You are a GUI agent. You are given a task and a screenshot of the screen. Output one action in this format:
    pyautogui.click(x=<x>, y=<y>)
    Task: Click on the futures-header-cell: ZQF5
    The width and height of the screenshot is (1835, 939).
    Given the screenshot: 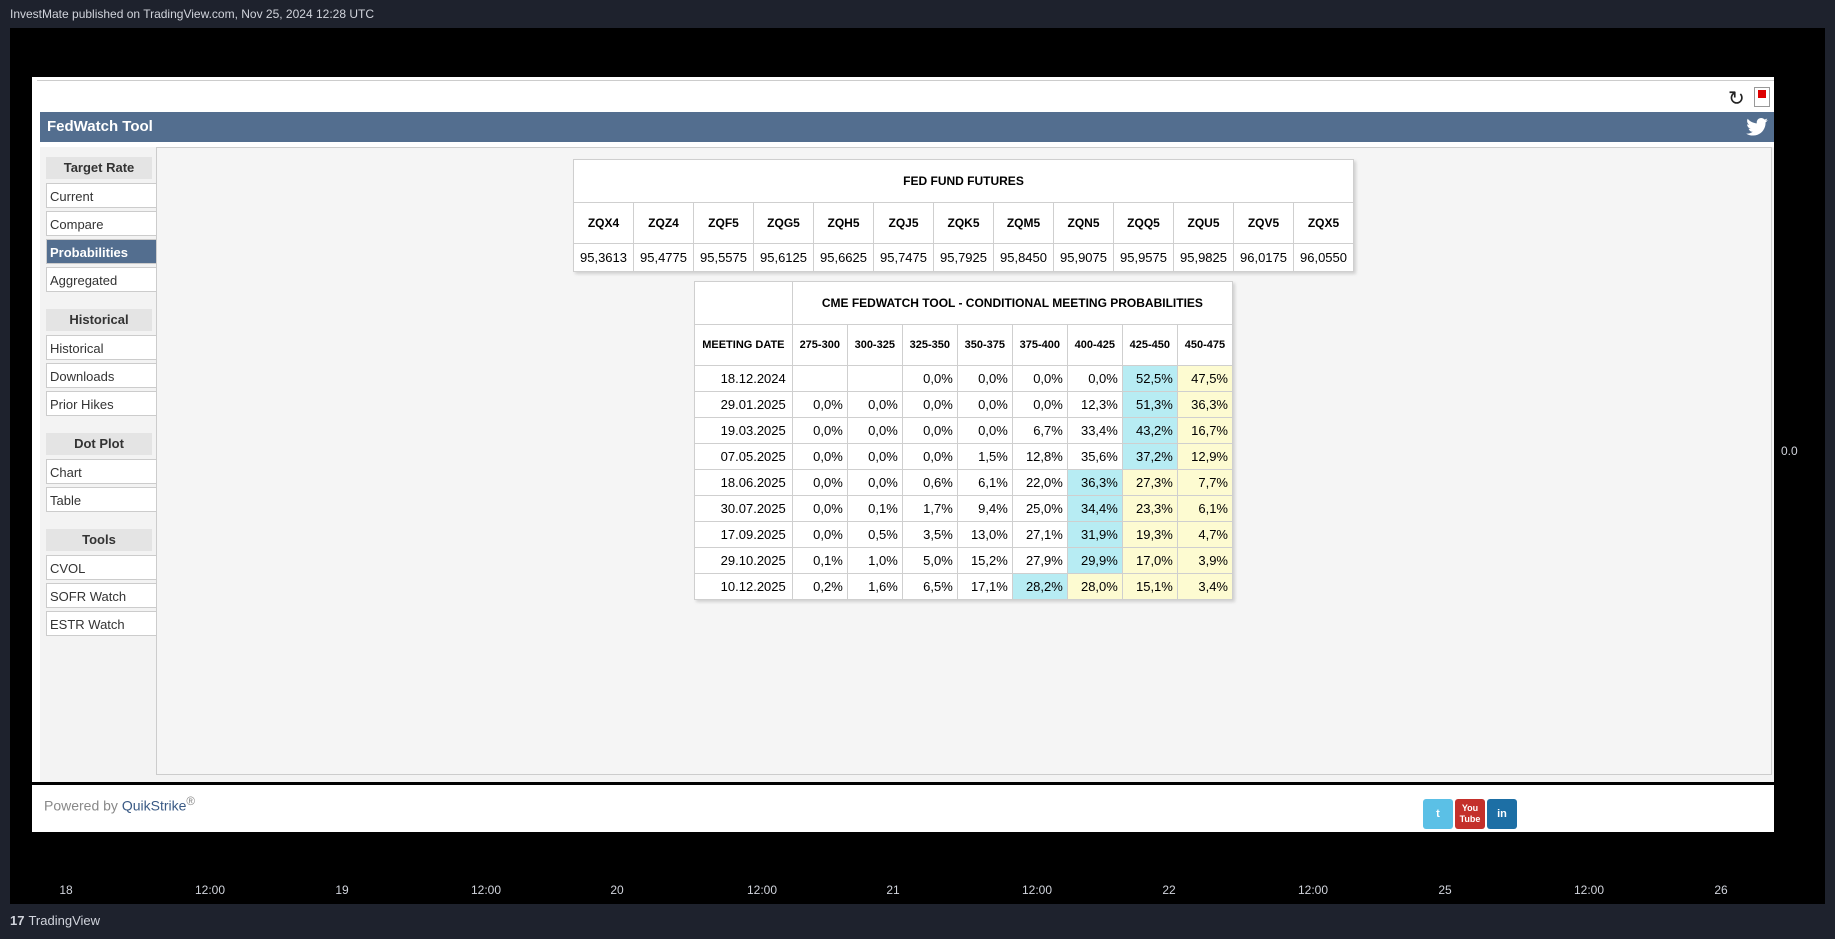 What is the action you would take?
    pyautogui.click(x=723, y=223)
    